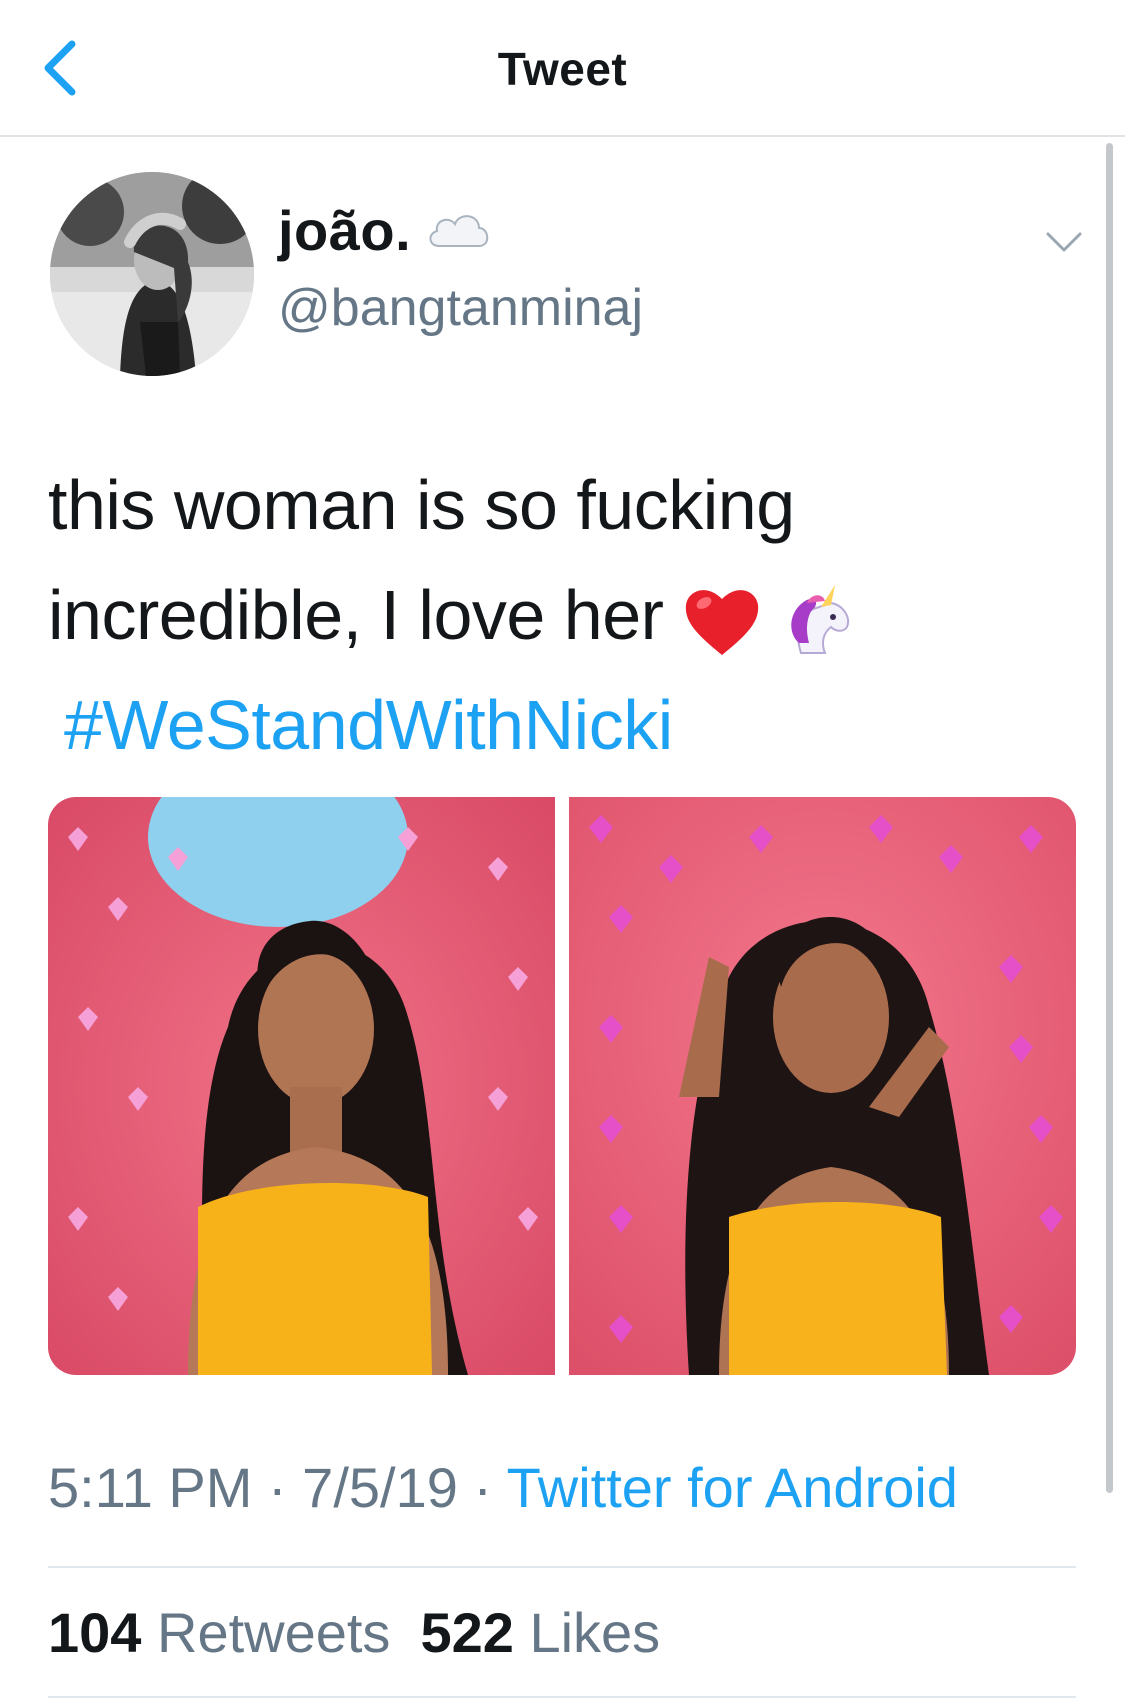 Image resolution: width=1125 pixels, height=1699 pixels. What do you see at coordinates (467, 1632) in the screenshot?
I see `likes-count: 522` at bounding box center [467, 1632].